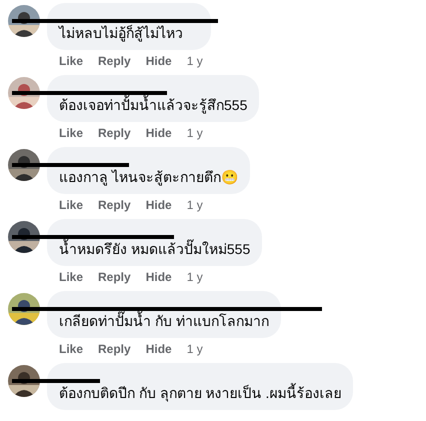 Image resolution: width=426 pixels, height=421 pixels. What do you see at coordinates (200, 393) in the screenshot?
I see `comment-text: ต้องกบติดปีก กับ ลุกตาย หงายเป็น .ผมนี้ร้องเลย` at bounding box center [200, 393].